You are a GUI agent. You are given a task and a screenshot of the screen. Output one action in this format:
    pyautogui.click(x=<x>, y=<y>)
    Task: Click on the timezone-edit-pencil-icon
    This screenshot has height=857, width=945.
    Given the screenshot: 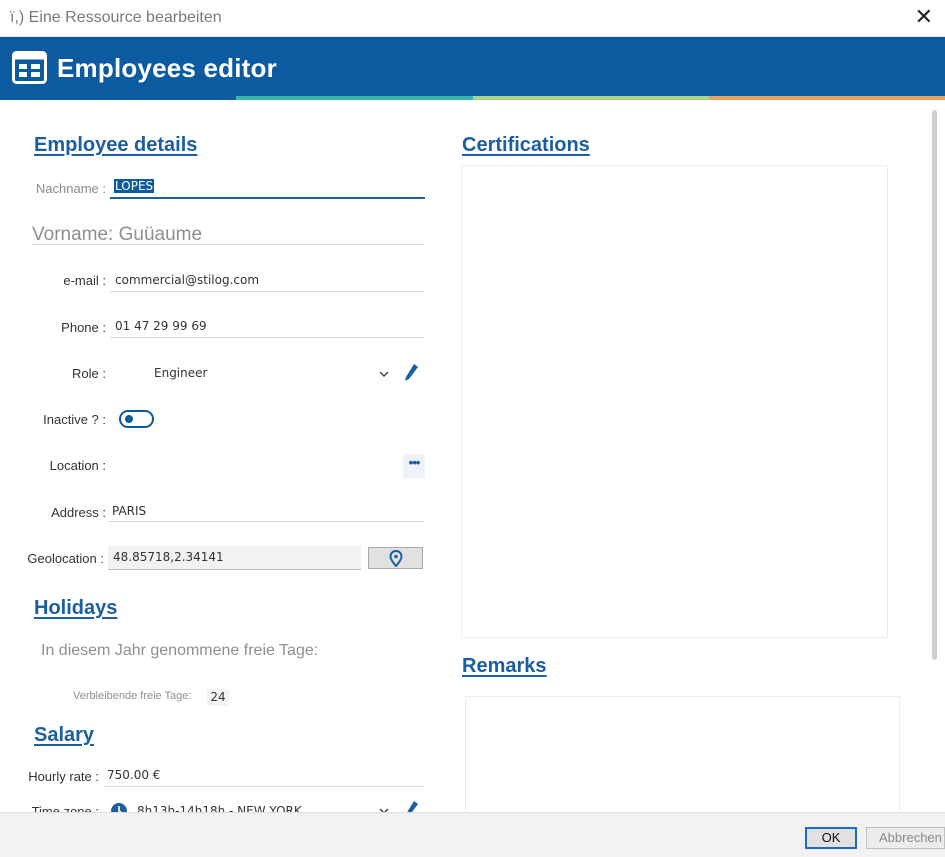 What is the action you would take?
    pyautogui.click(x=411, y=806)
    